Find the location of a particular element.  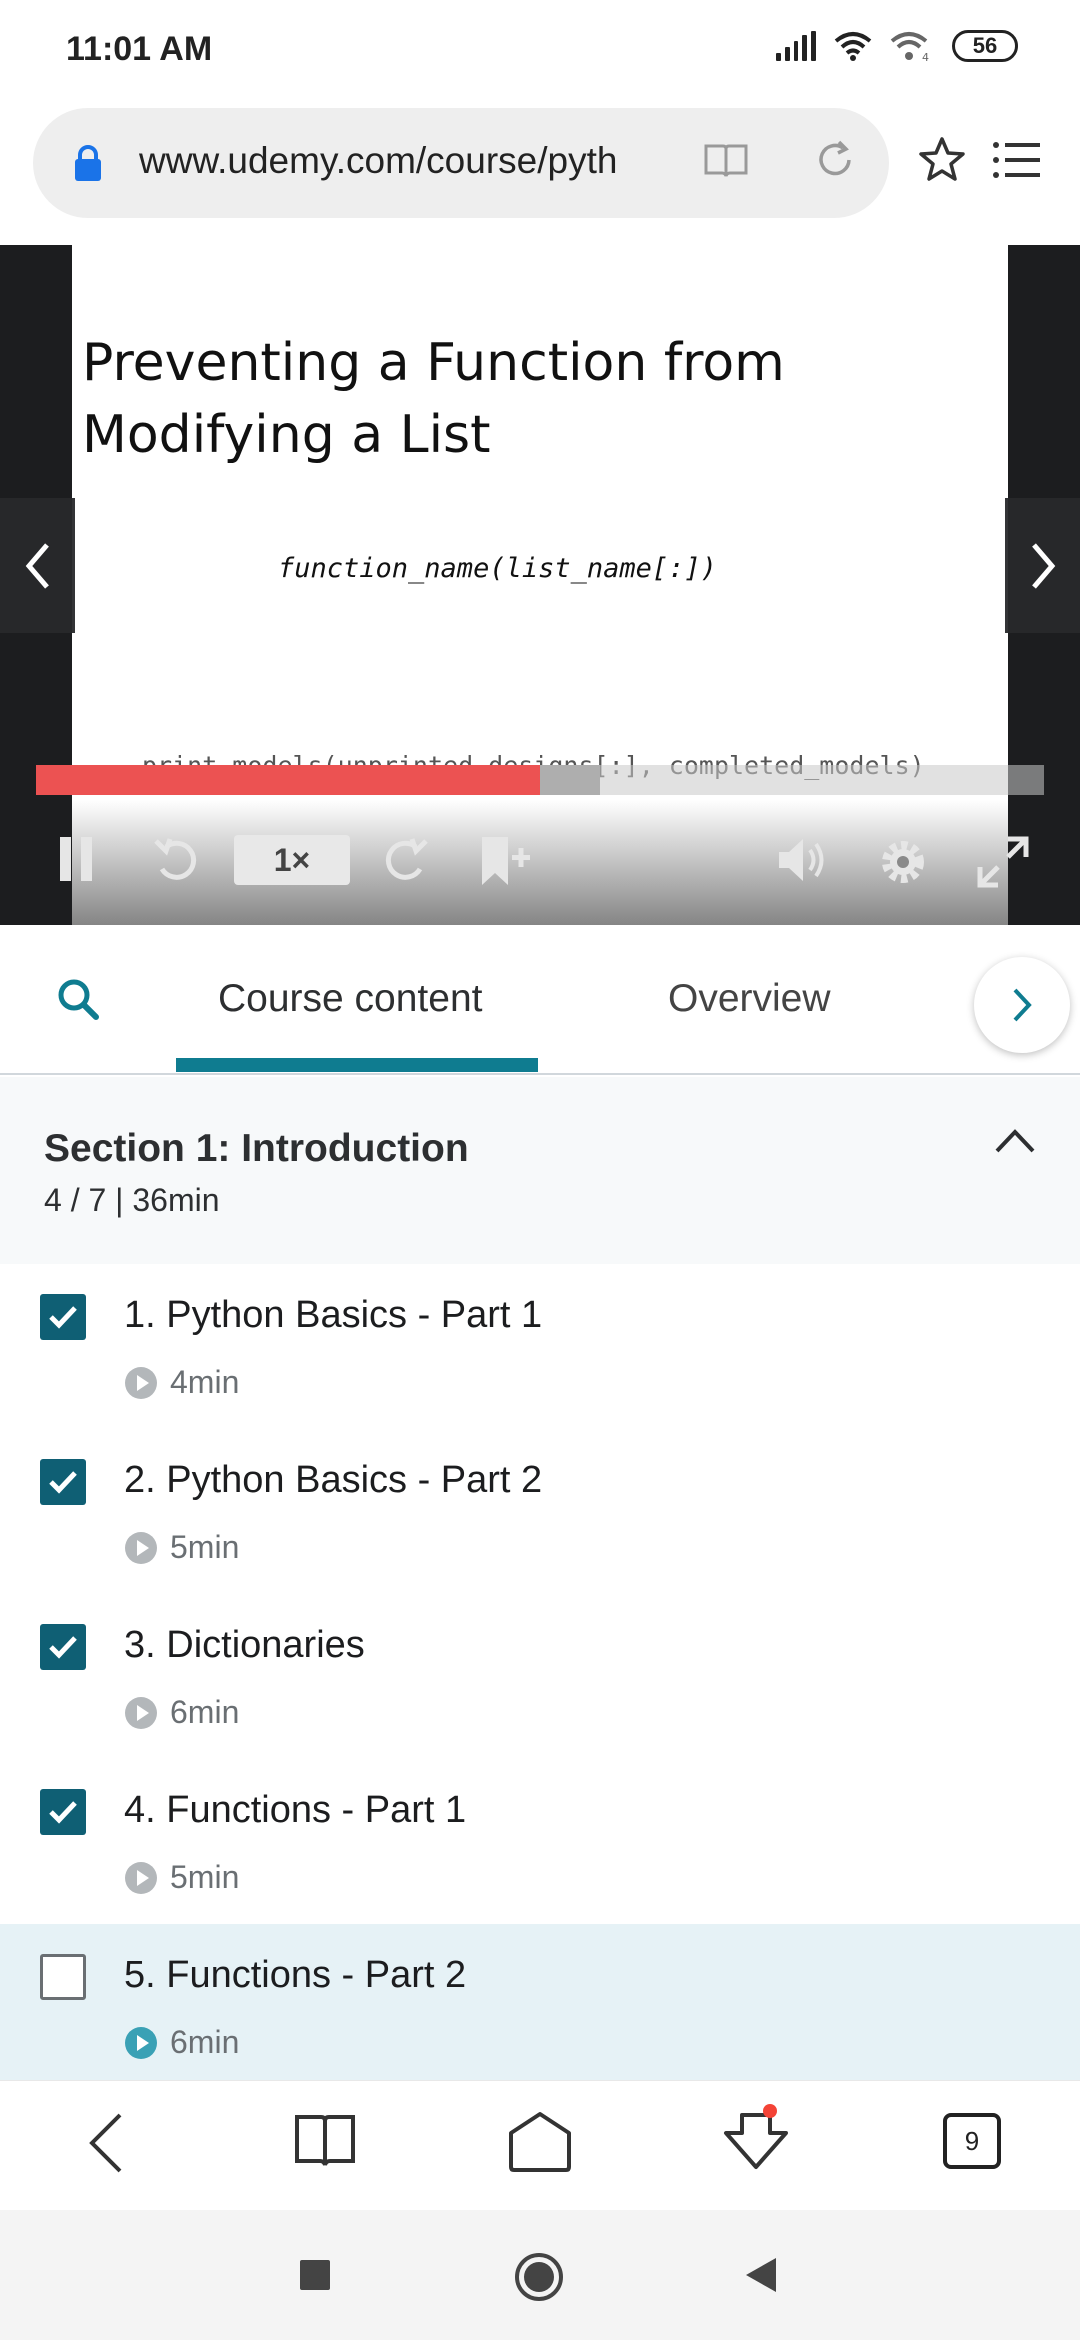

lecture-duration: 4min is located at coordinates (181, 1382).